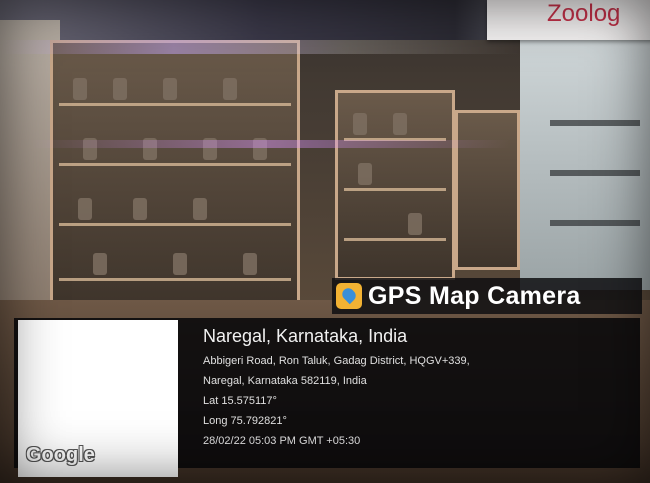 This screenshot has height=483, width=650. Describe the element at coordinates (395, 185) in the screenshot. I see `specimen-shelf-middle` at that location.